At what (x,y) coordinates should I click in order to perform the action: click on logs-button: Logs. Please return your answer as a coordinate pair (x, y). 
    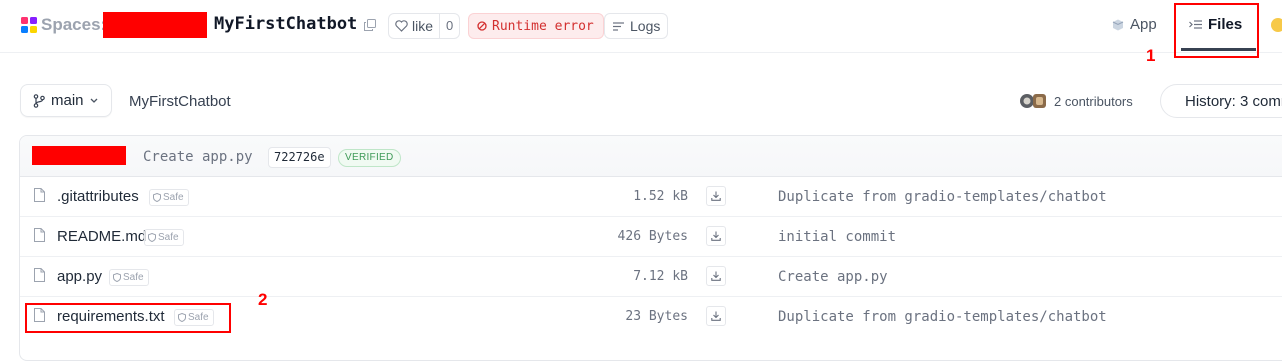
    Looking at the image, I should click on (636, 26).